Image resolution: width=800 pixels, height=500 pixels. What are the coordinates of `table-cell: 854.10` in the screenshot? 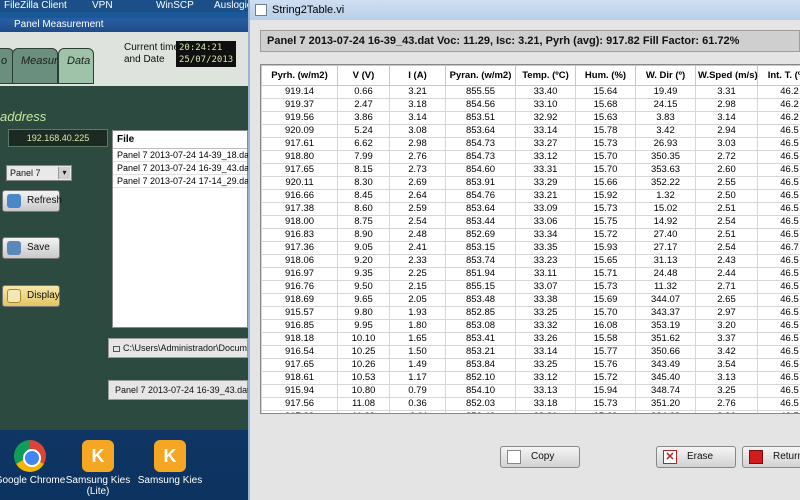 It's located at (480, 391).